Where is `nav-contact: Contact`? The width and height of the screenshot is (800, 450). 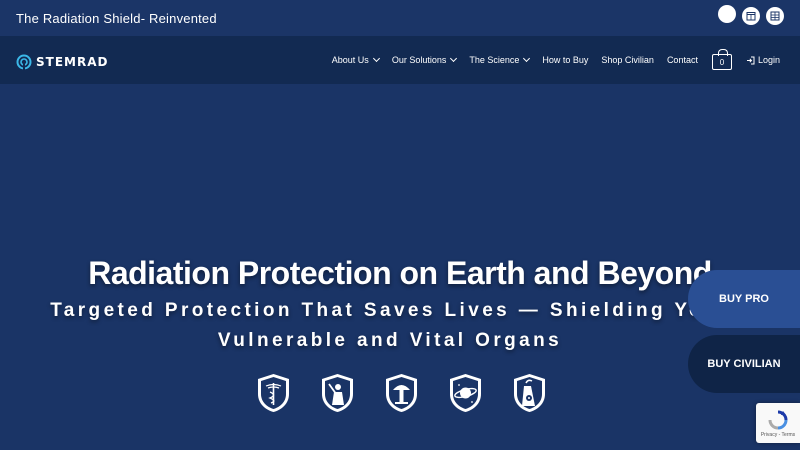
nav-contact: Contact is located at coordinates (682, 60).